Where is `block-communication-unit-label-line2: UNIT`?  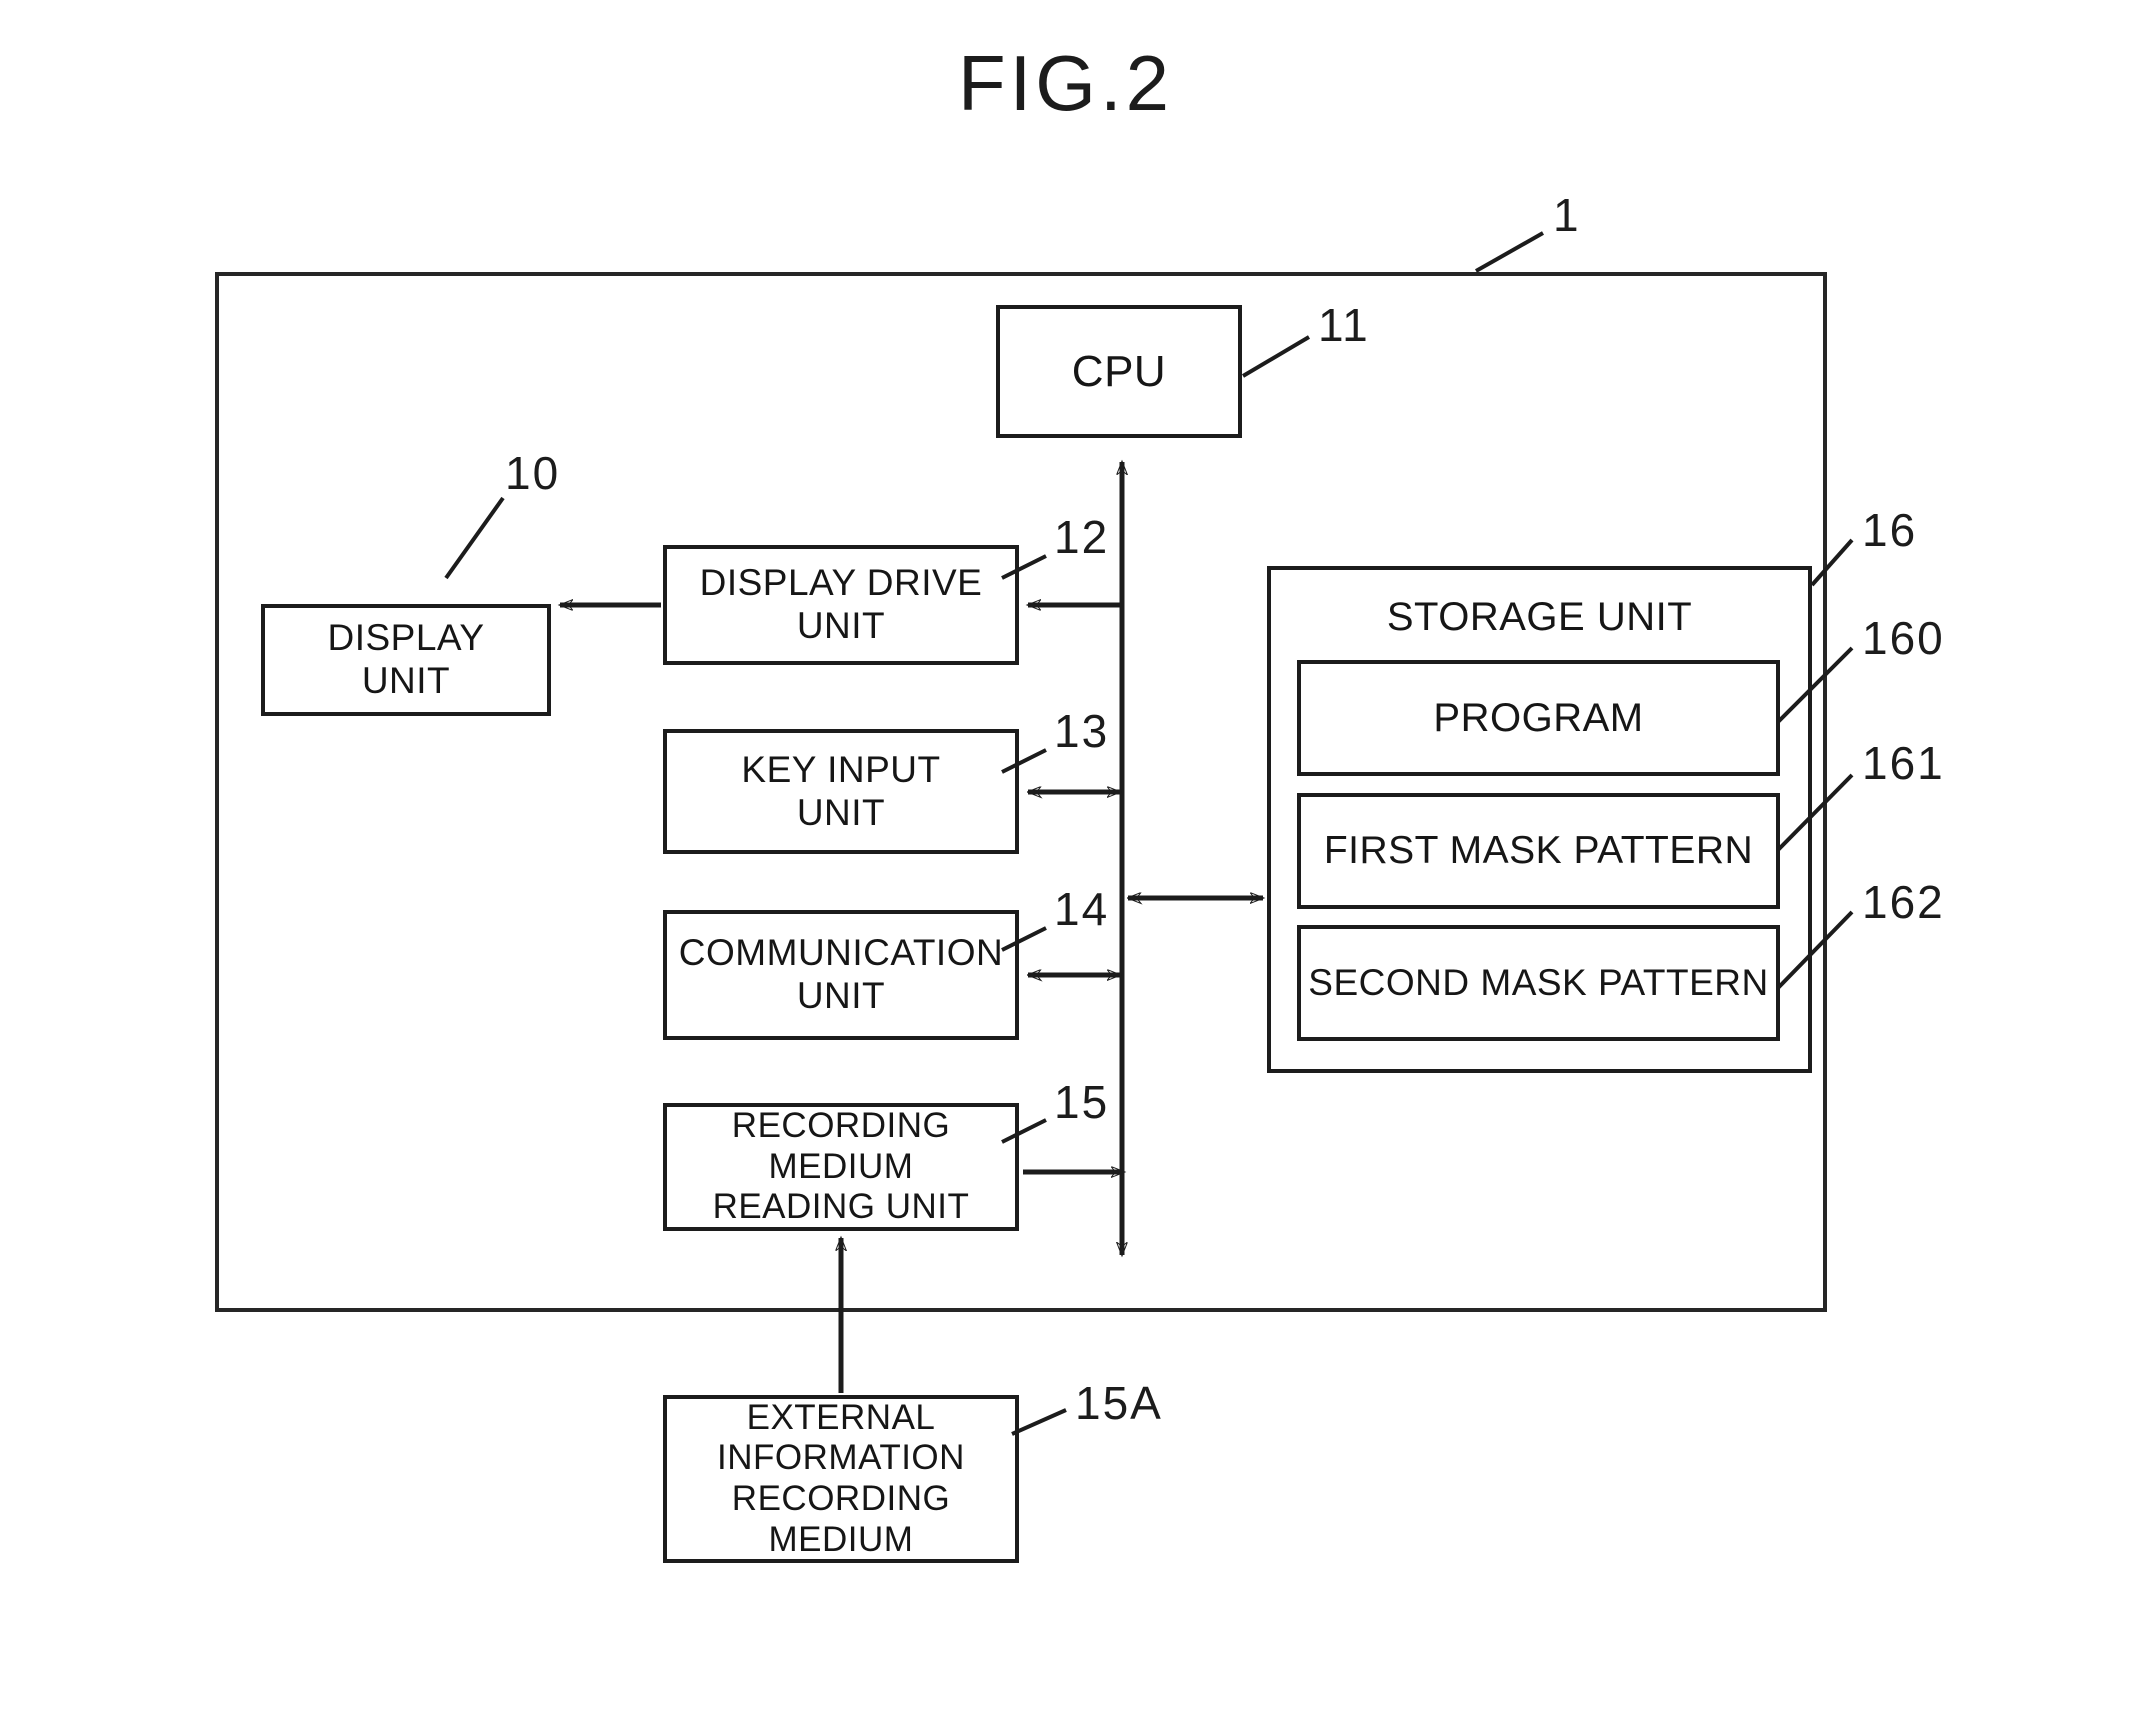 block-communication-unit-label-line2: UNIT is located at coordinates (841, 995).